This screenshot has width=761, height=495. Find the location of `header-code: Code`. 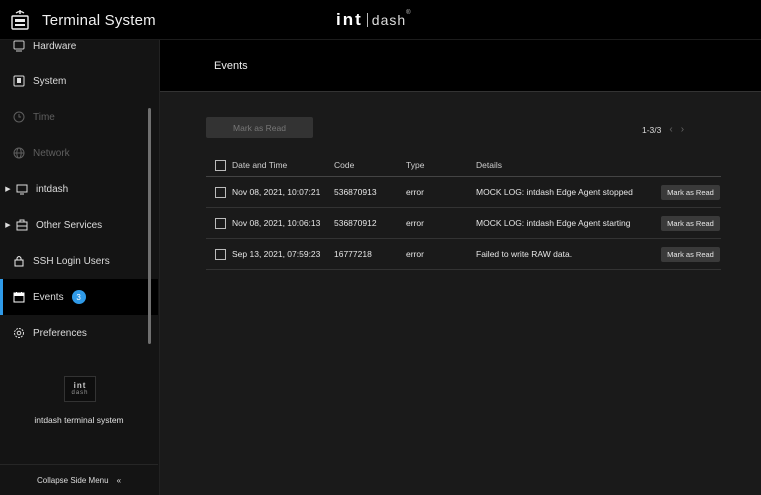

header-code: Code is located at coordinates (344, 165).